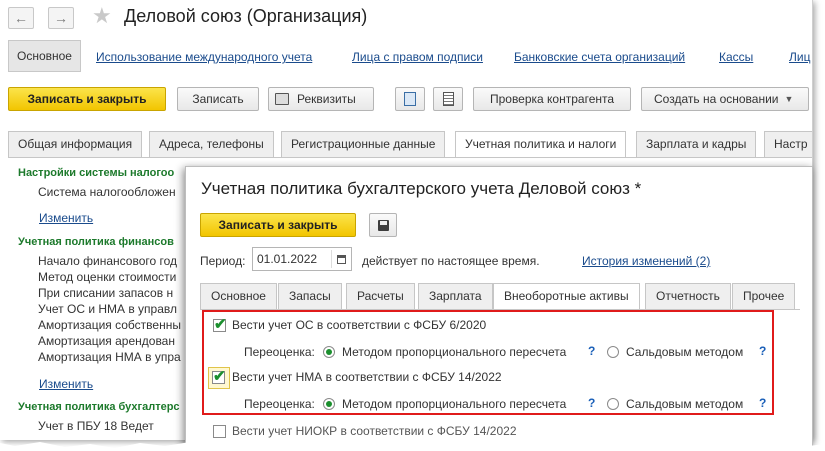  Describe the element at coordinates (218, 99) in the screenshot. I see `write-button: Записать` at that location.